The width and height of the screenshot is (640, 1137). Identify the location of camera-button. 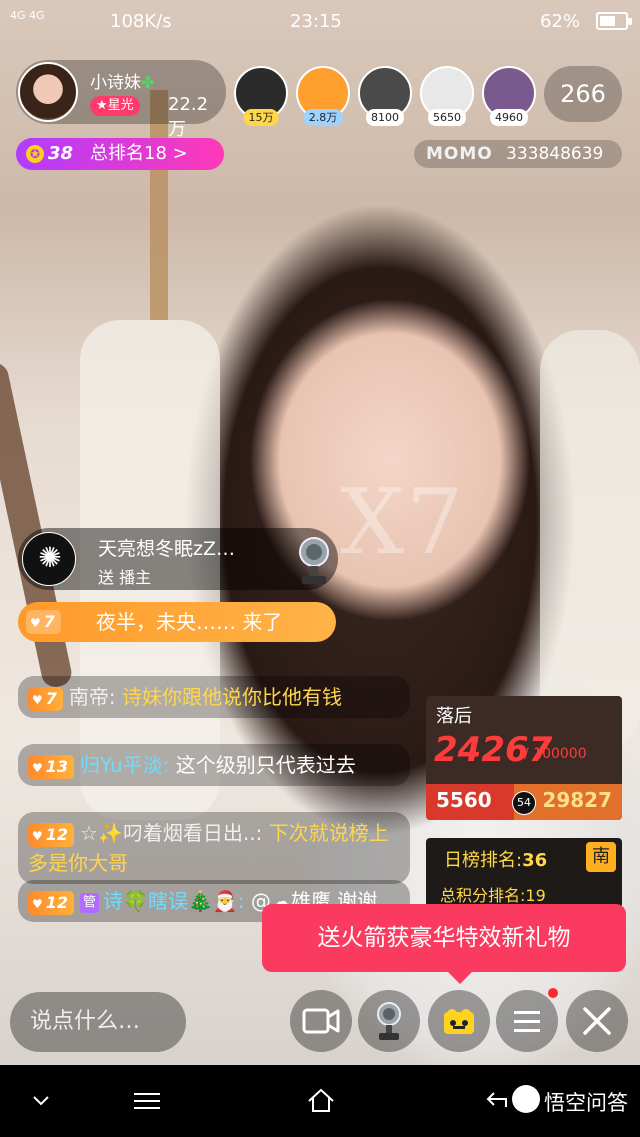
(321, 1021).